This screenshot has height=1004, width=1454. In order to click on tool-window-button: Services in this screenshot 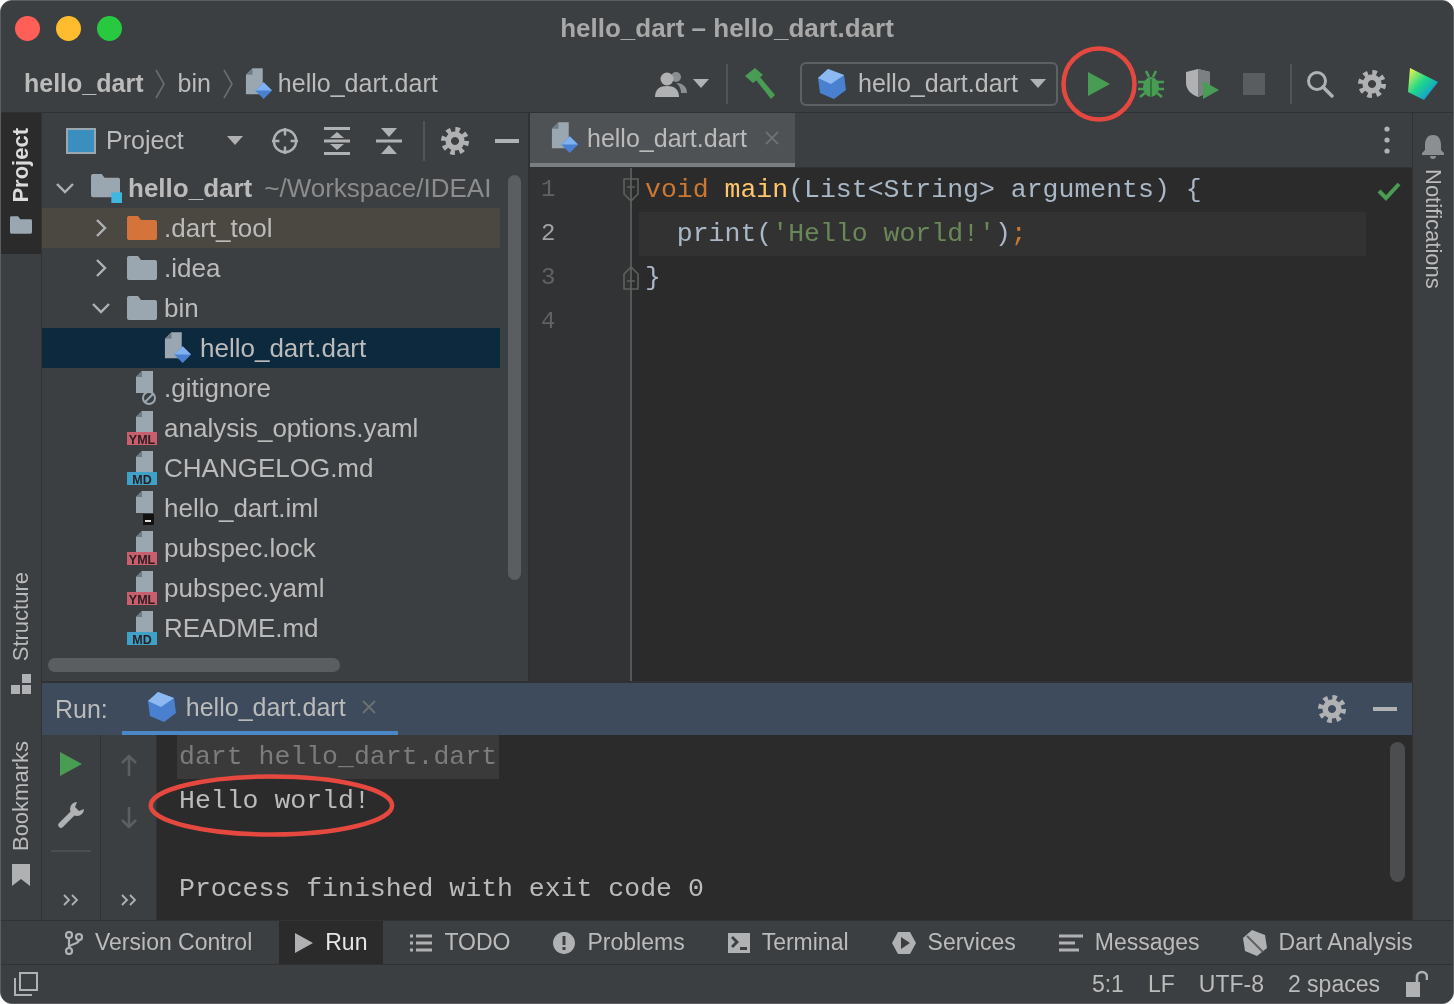, I will do `click(953, 942)`.